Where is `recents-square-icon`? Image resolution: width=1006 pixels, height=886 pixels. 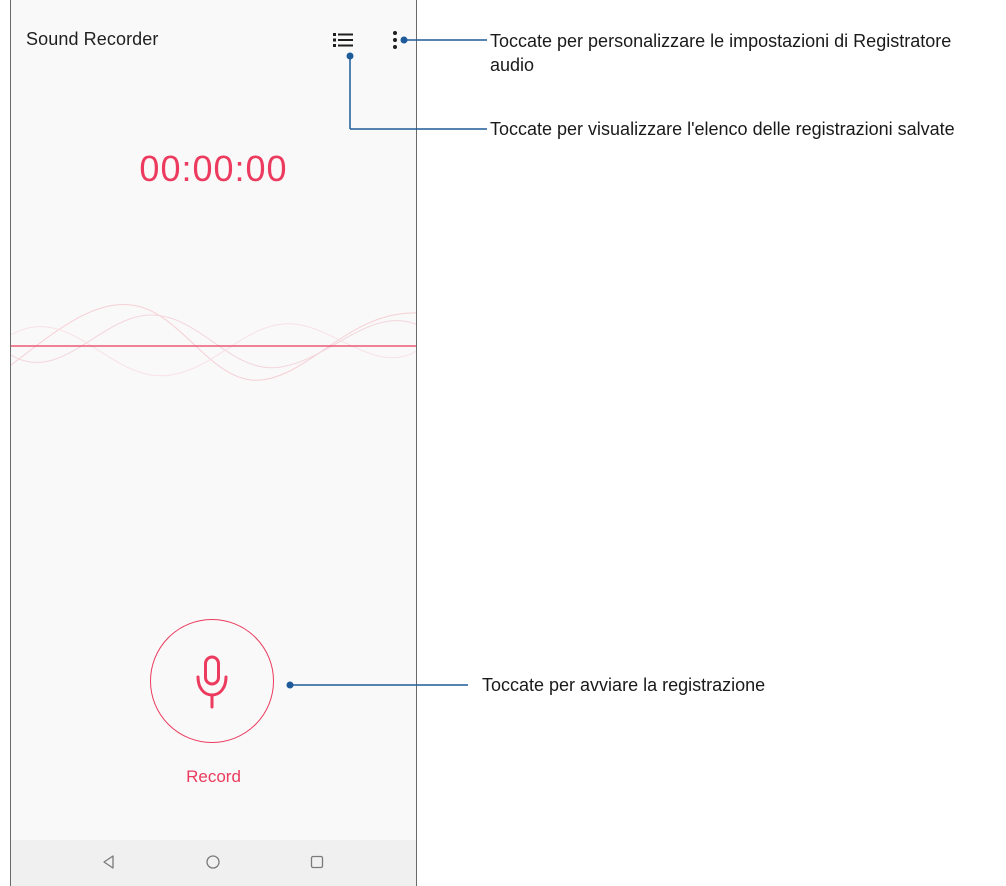 recents-square-icon is located at coordinates (317, 862).